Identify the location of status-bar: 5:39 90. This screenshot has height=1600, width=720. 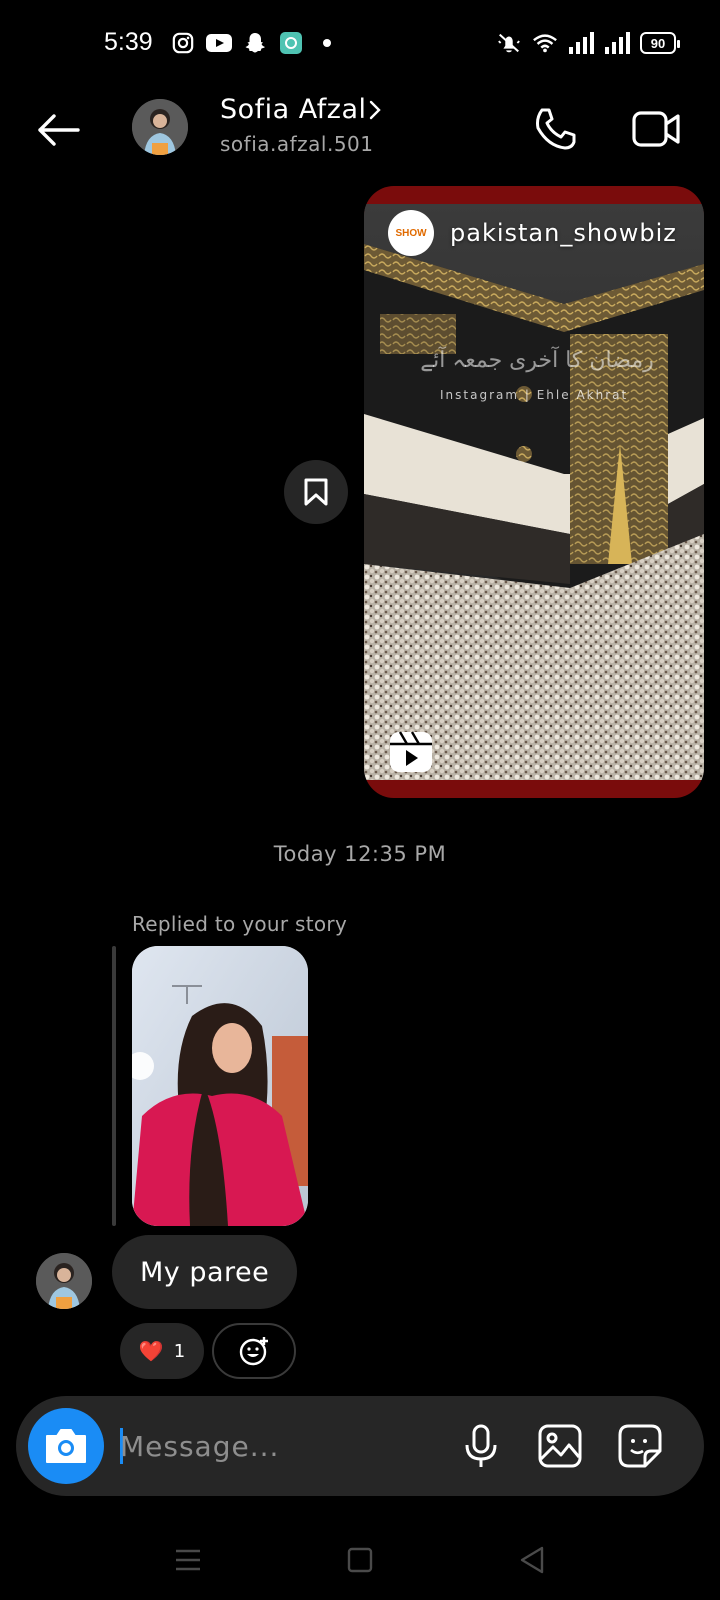
(360, 45).